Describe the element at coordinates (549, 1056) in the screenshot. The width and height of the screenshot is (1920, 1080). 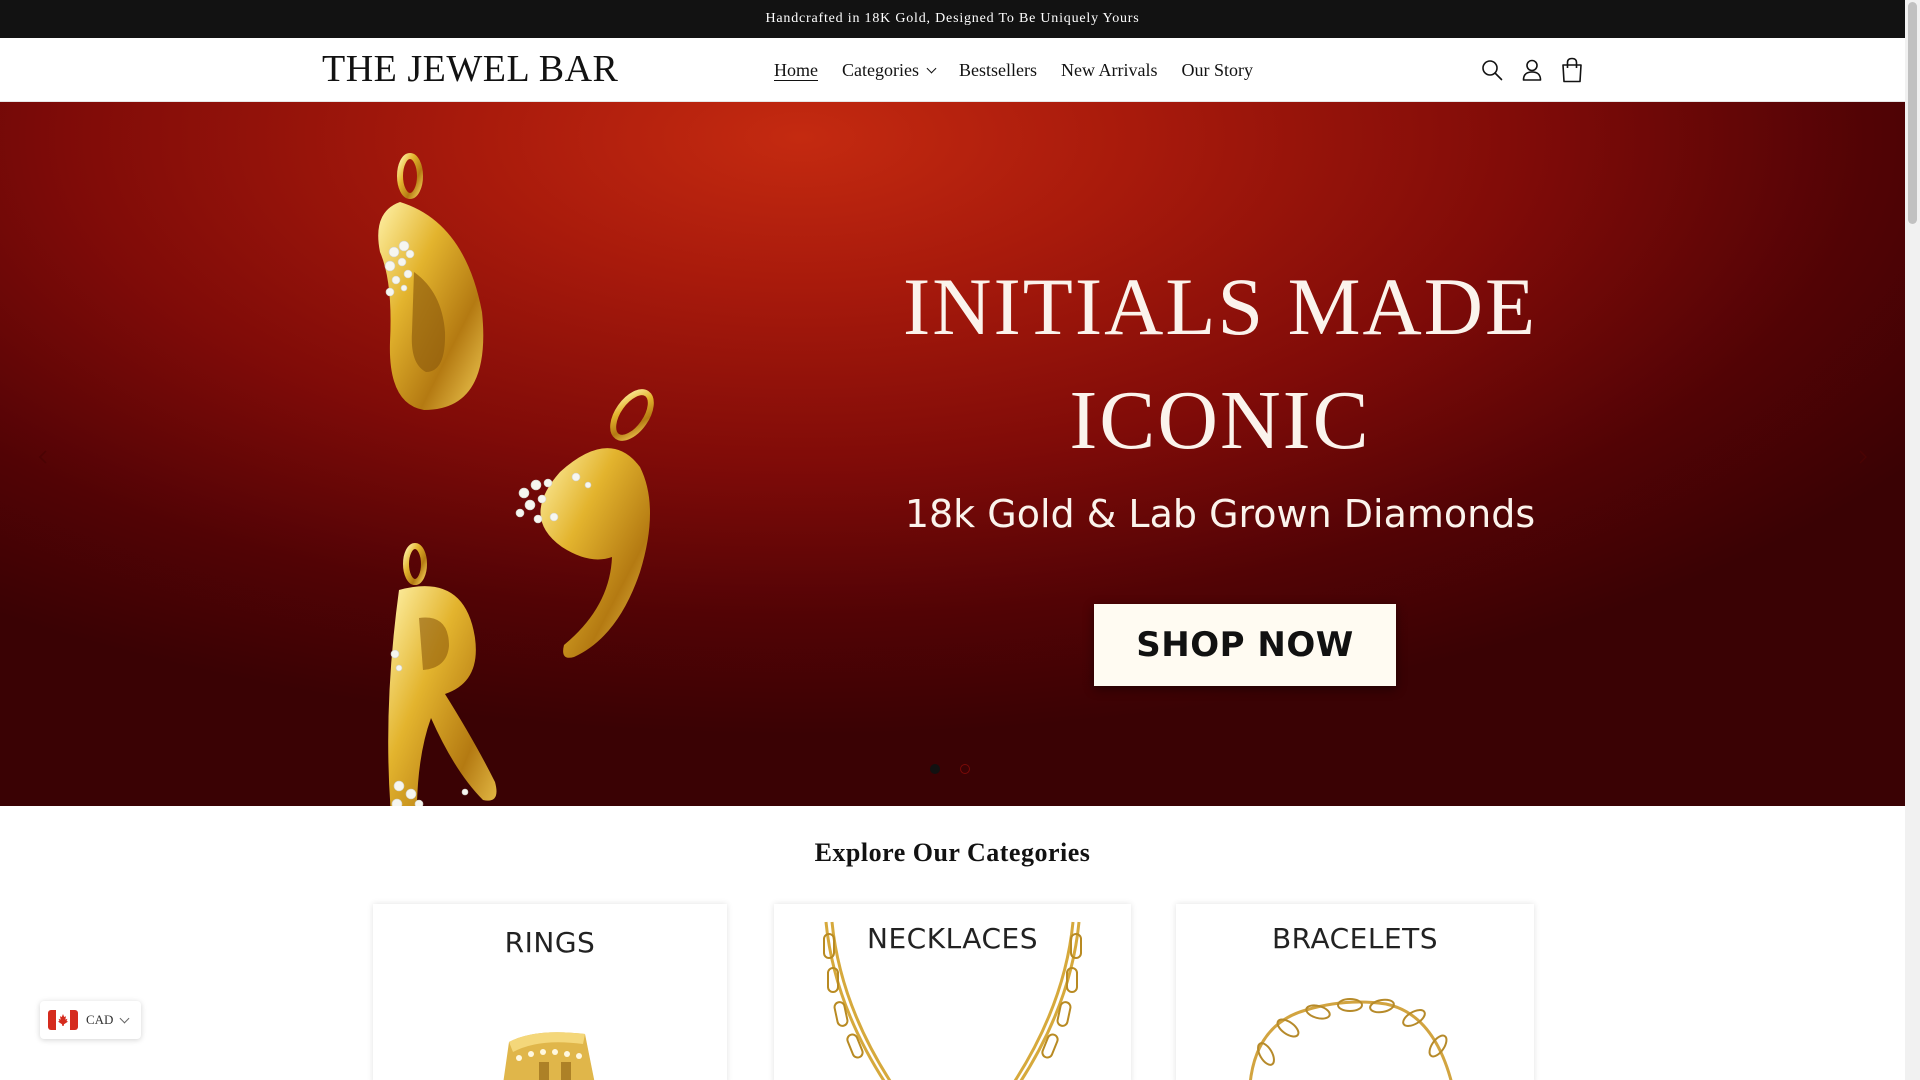
I see `ring-image` at that location.